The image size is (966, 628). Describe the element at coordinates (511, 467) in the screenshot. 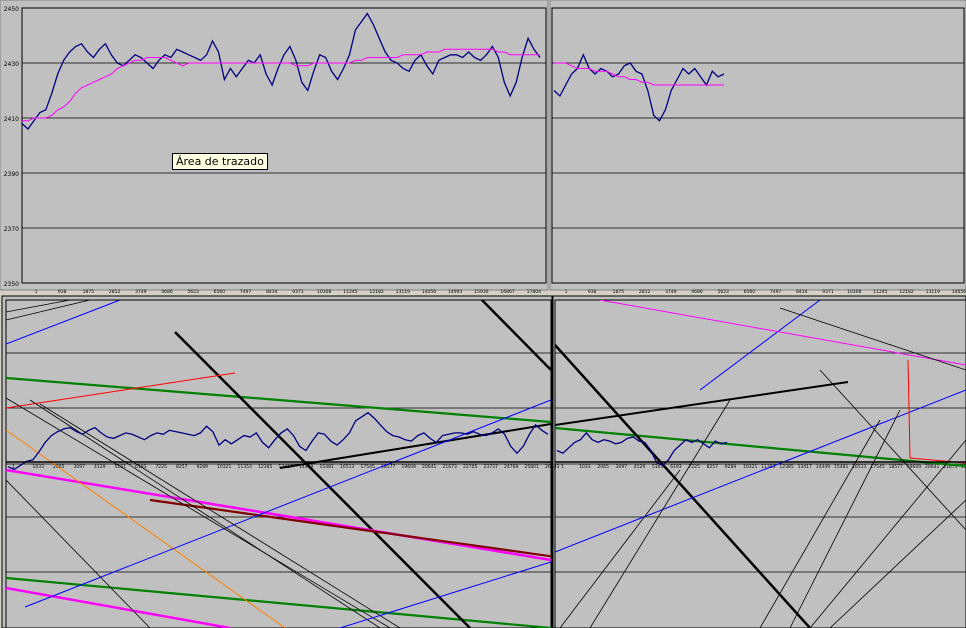

I see `x-tick-label-ll-24: 24769` at that location.